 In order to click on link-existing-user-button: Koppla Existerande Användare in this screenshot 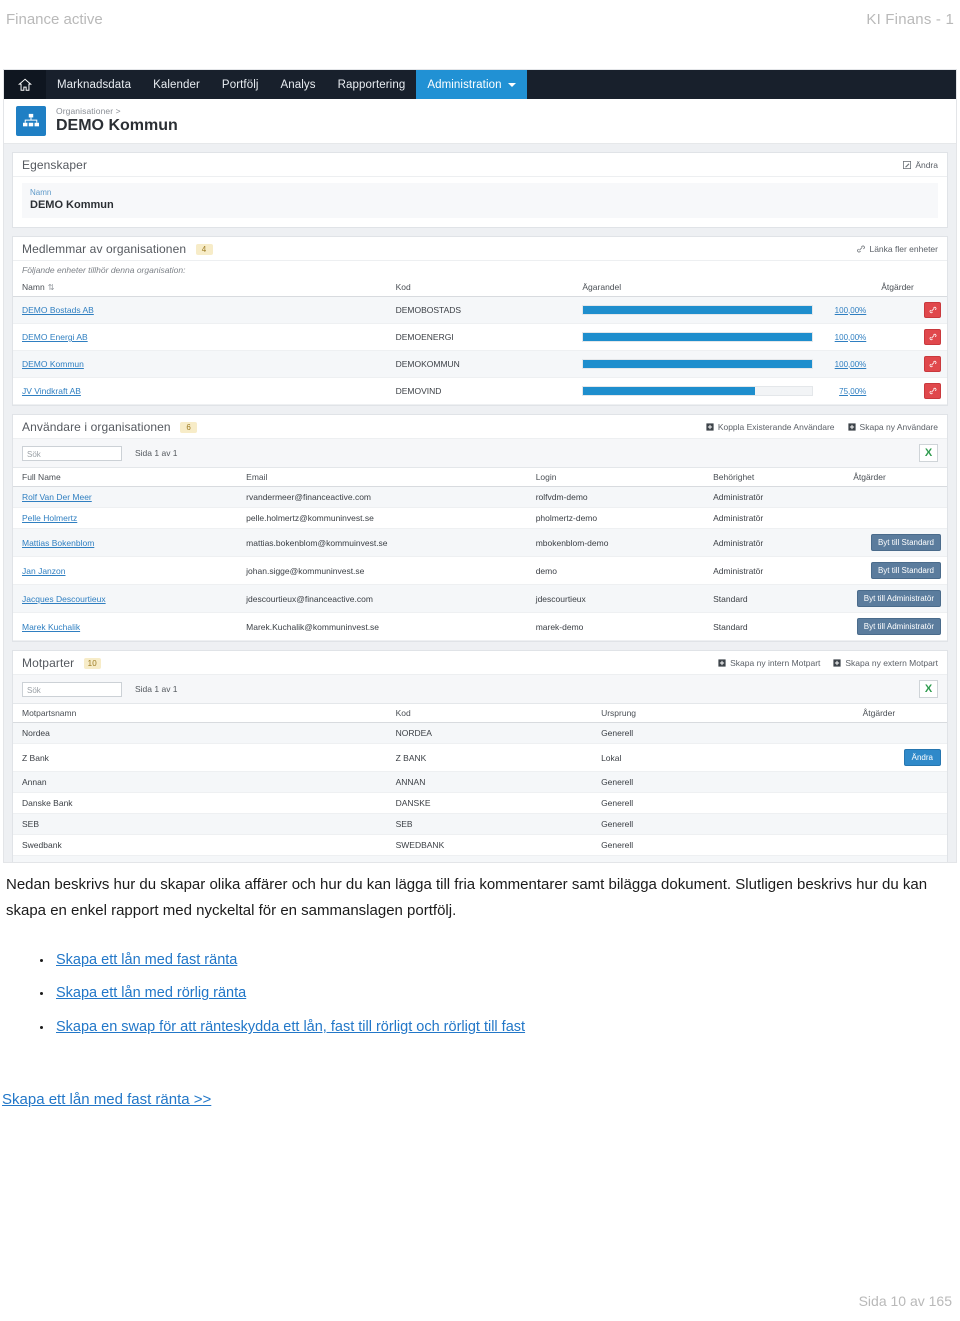, I will do `click(770, 427)`.